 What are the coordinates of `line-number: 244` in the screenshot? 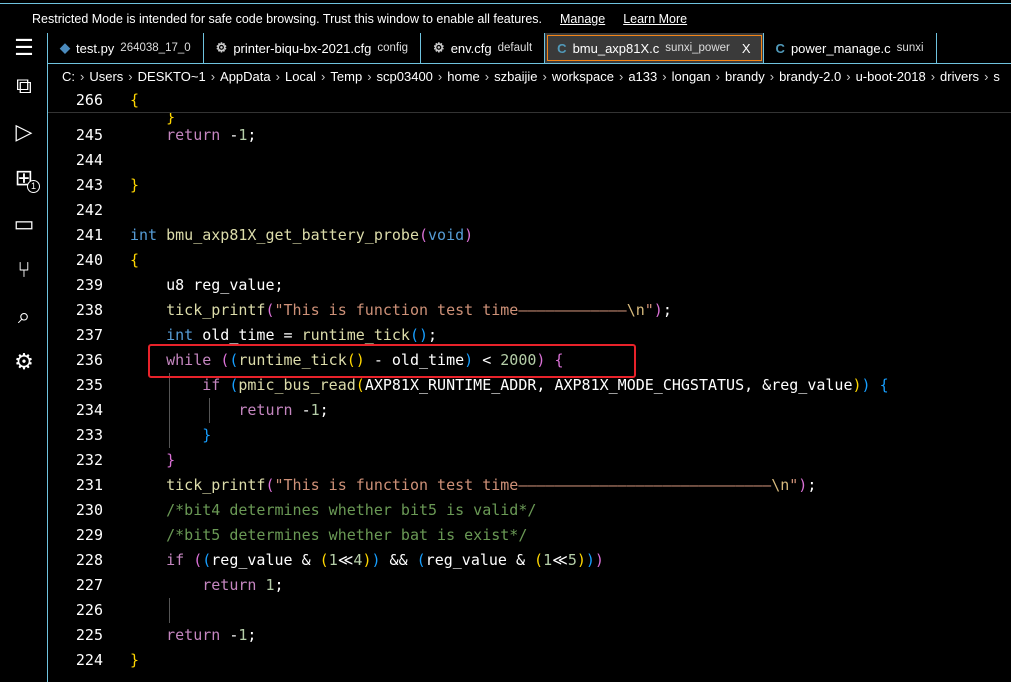 It's located at (89, 160).